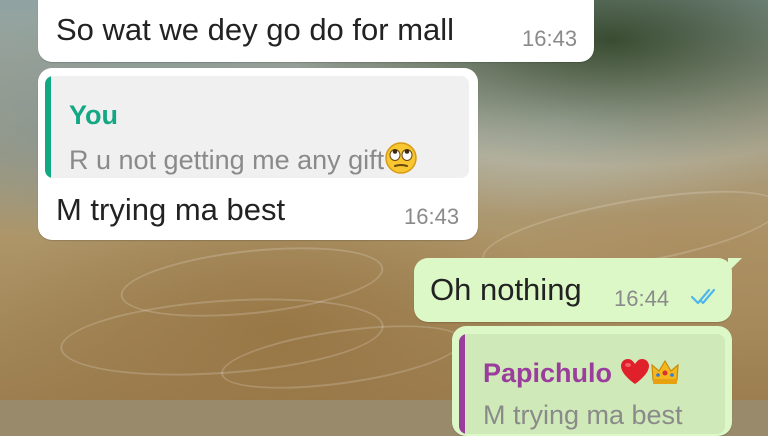  What do you see at coordinates (401, 159) in the screenshot?
I see `rolling-eyes-emoji-icon` at bounding box center [401, 159].